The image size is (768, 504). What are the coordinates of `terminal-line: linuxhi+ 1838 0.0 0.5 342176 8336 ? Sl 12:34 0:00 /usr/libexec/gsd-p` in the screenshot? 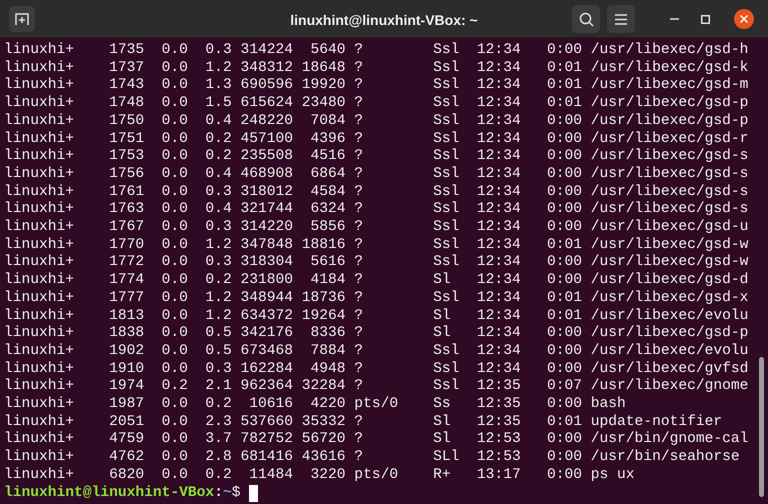 It's located at (376, 334).